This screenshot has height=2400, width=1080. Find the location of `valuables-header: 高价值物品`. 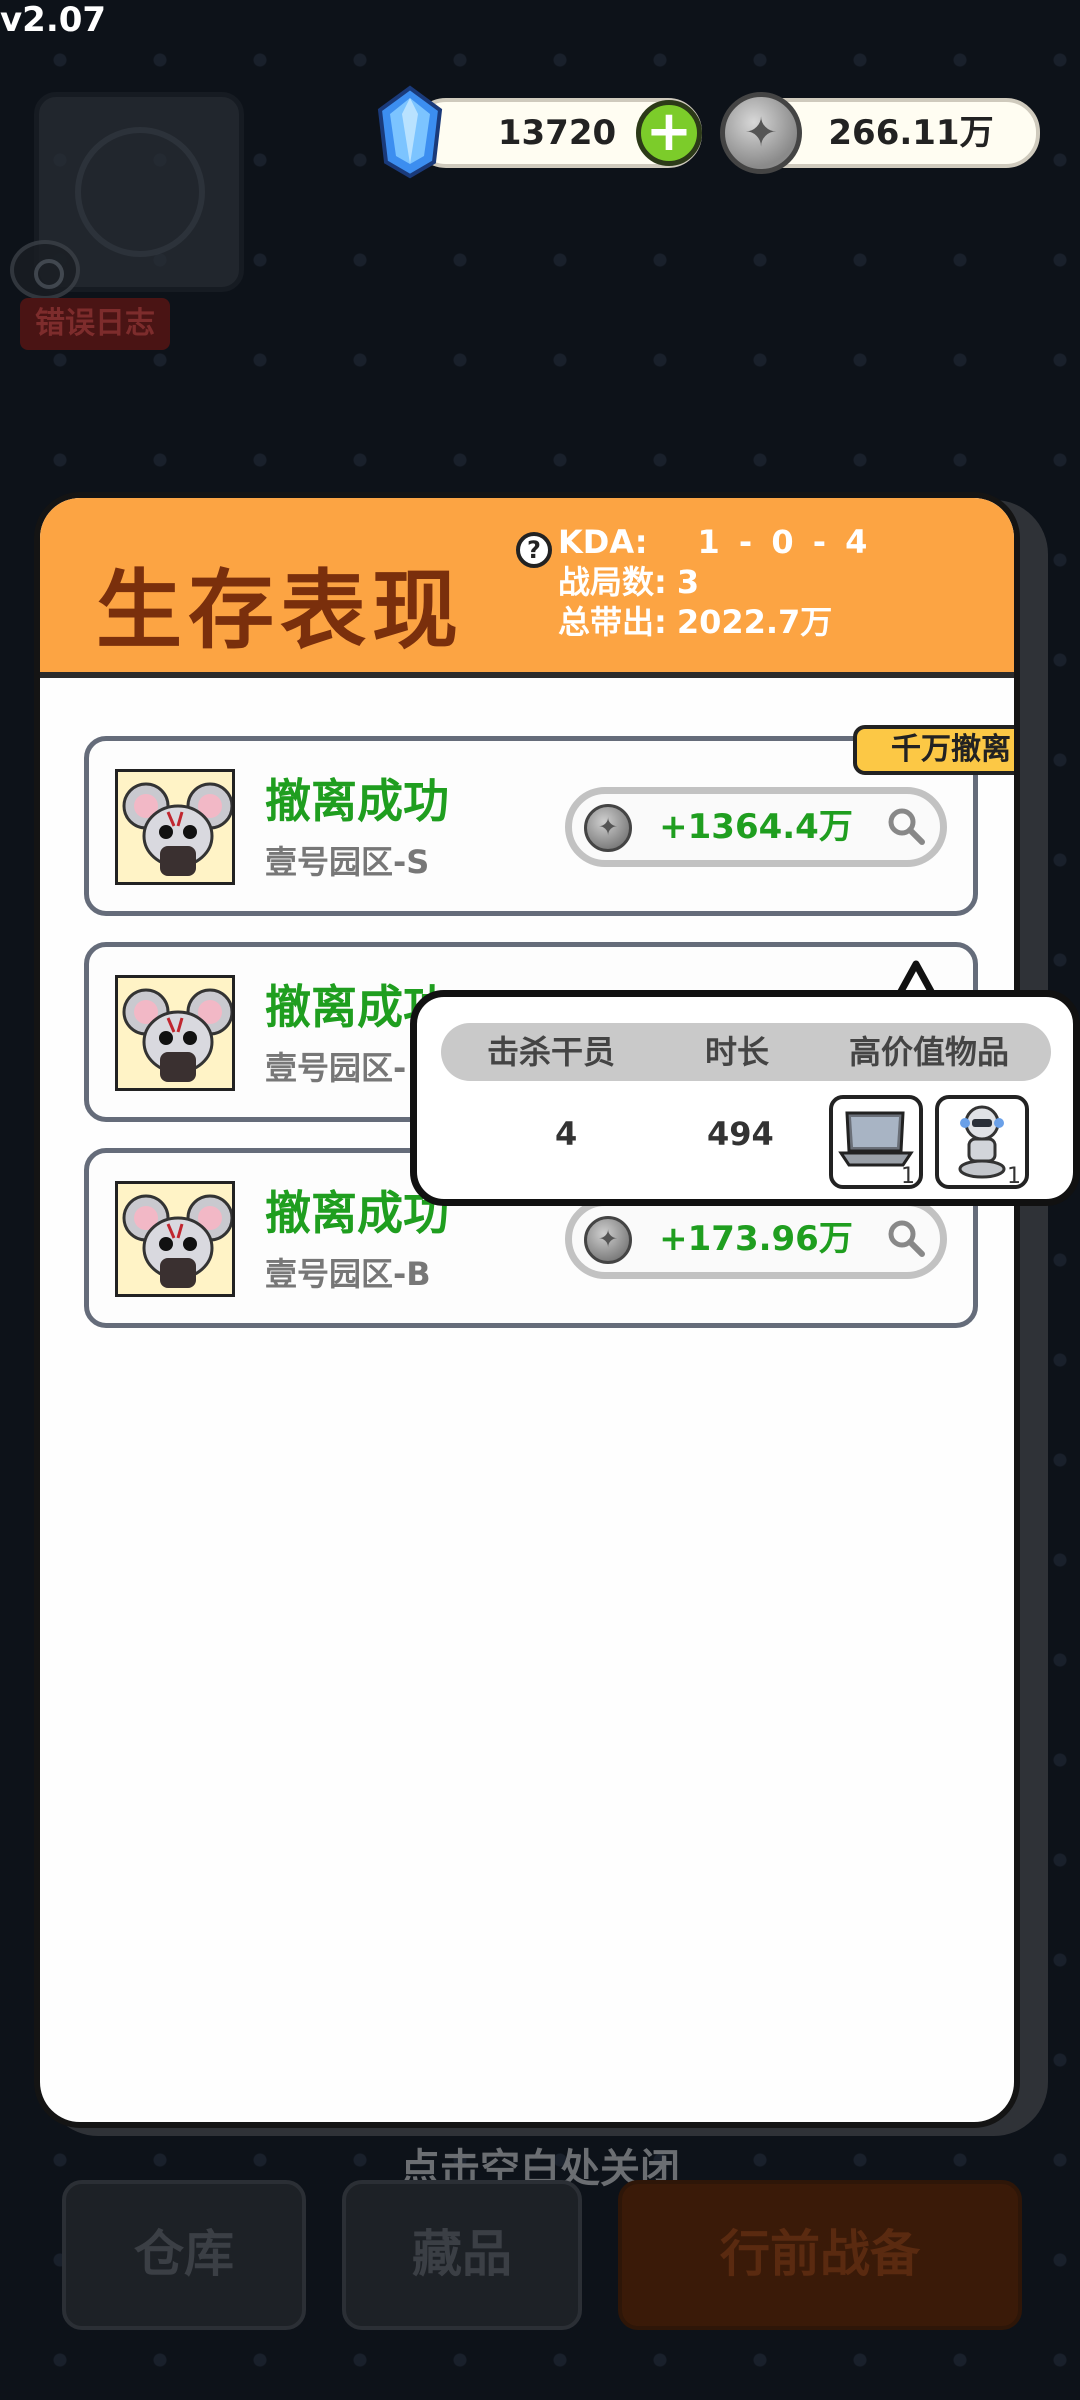

valuables-header: 高价值物品 is located at coordinates (929, 1052).